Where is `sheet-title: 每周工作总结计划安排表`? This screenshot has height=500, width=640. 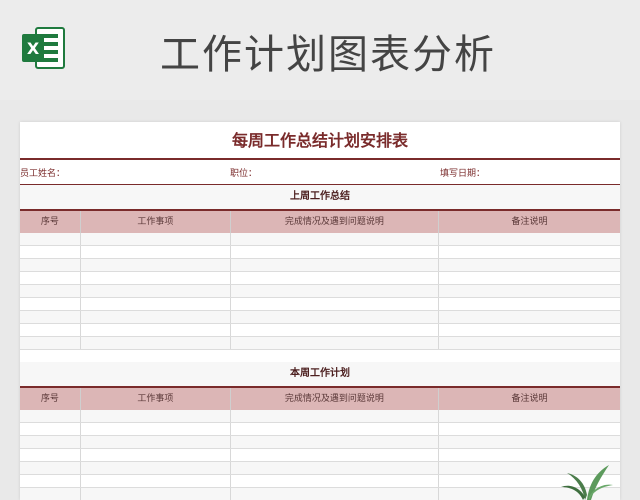 sheet-title: 每周工作总结计划安排表 is located at coordinates (319, 140).